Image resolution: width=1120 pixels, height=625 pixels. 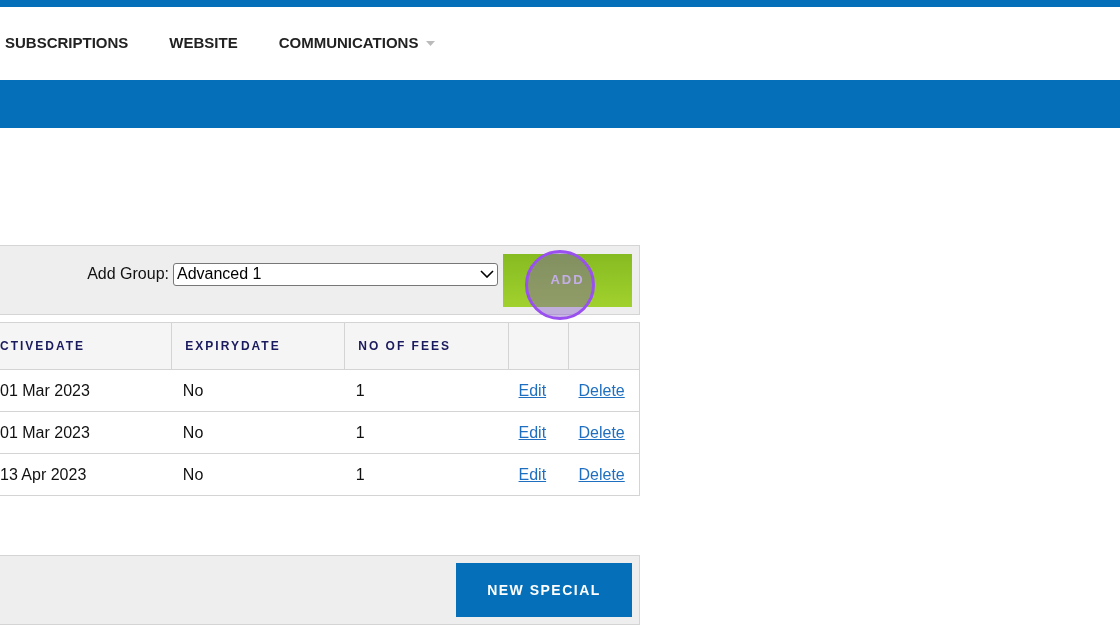 I want to click on table-cell: 13 Apr 2023, so click(x=86, y=474).